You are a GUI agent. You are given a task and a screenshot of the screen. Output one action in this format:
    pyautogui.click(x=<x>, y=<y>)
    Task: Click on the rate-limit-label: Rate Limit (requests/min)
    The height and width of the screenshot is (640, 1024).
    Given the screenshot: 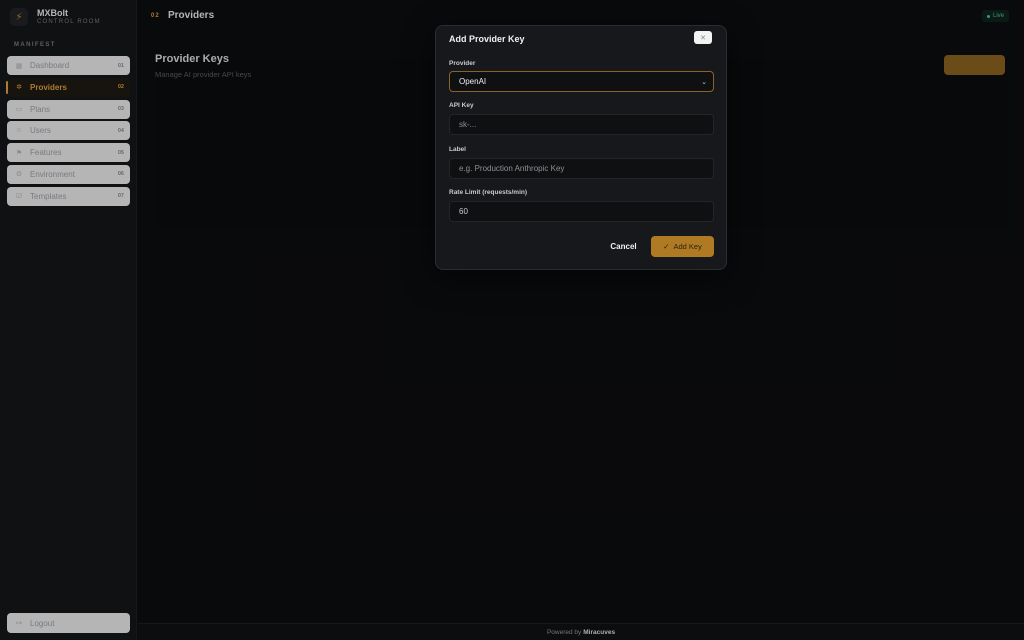 What is the action you would take?
    pyautogui.click(x=488, y=192)
    